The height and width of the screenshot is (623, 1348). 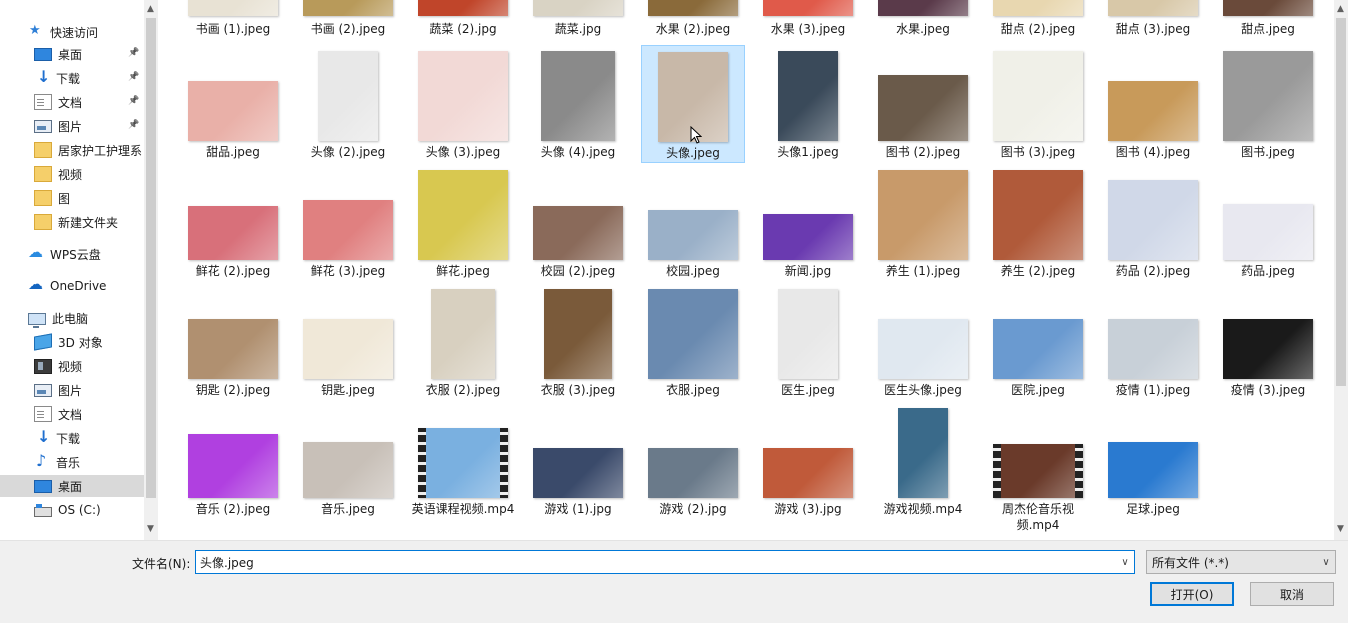 I want to click on file-item: 校园 (2).jpeg, so click(x=578, y=223).